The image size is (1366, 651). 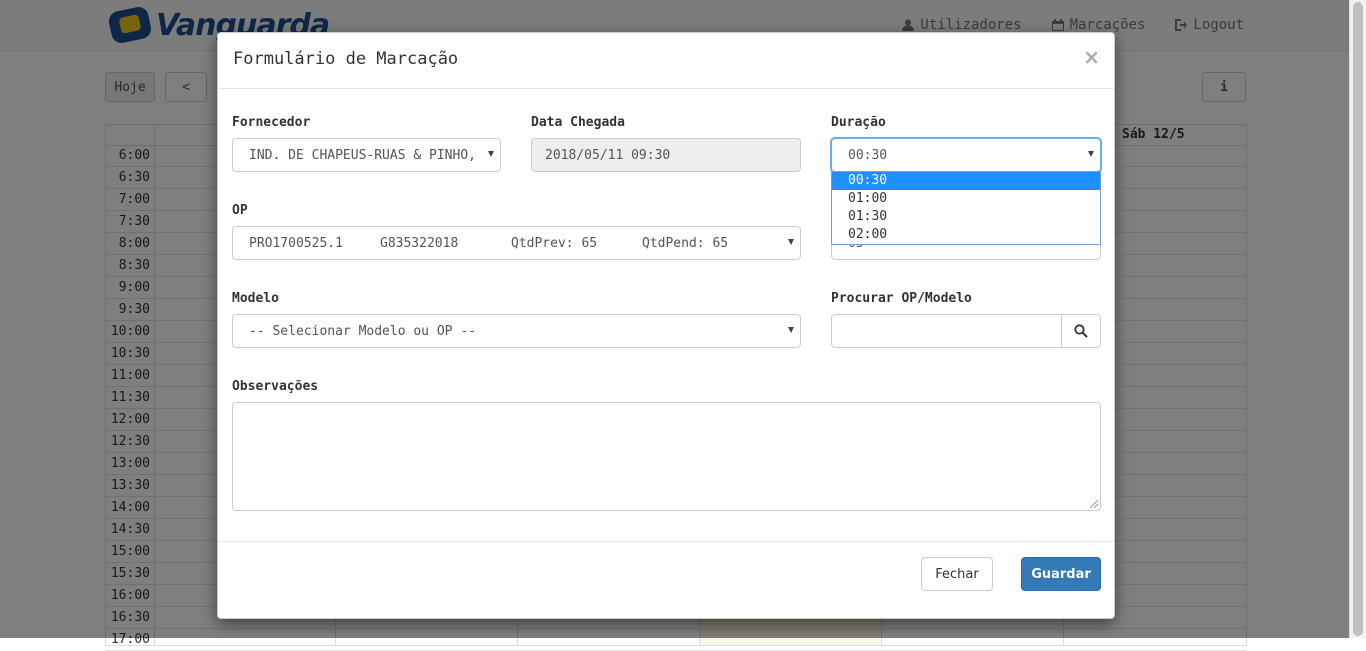 I want to click on op-ref: G835322018, so click(x=419, y=243).